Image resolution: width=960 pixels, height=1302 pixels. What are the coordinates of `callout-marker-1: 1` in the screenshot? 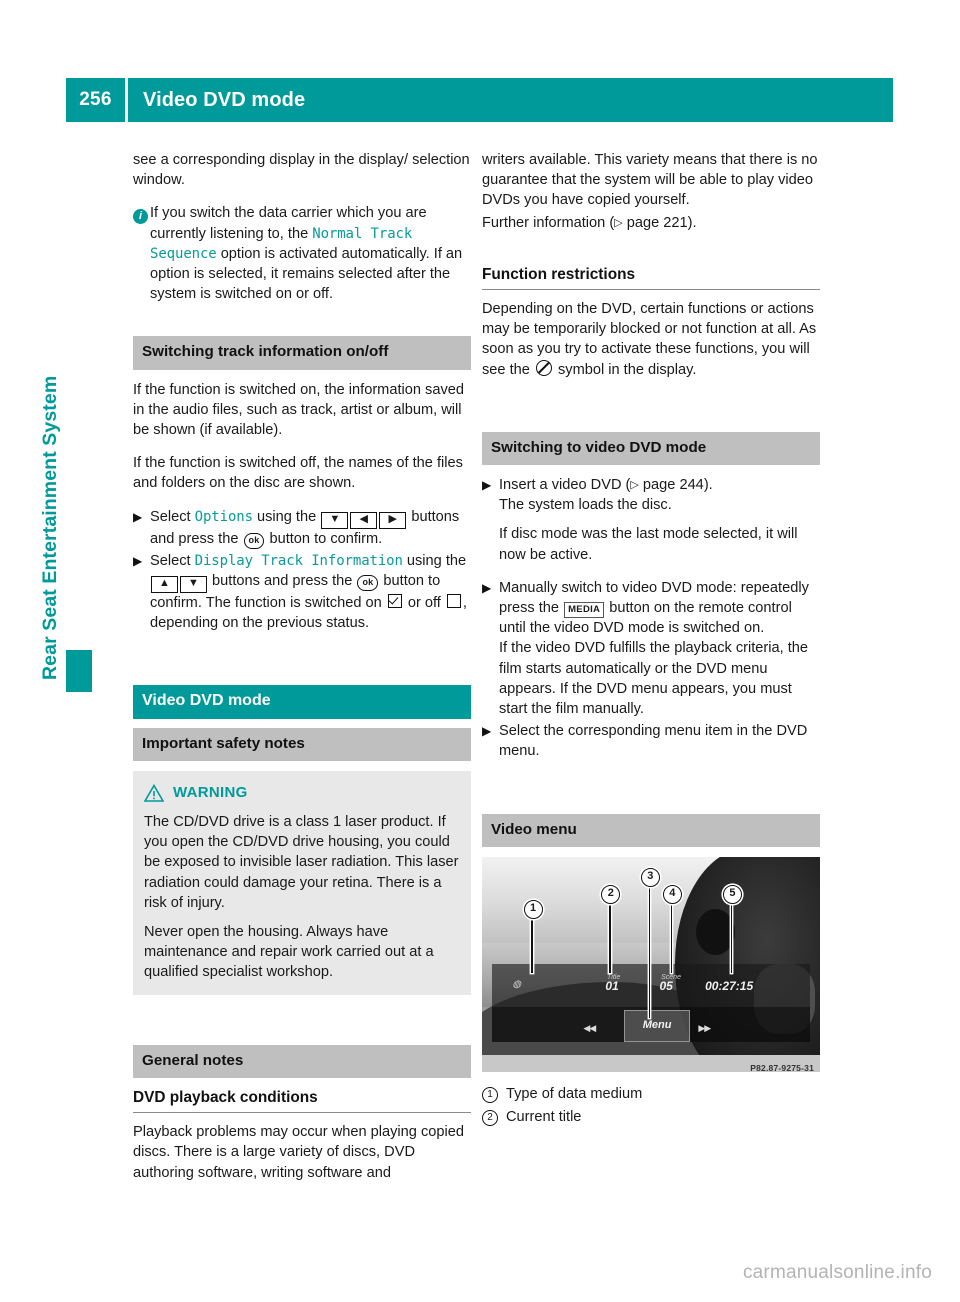 It's located at (533, 909).